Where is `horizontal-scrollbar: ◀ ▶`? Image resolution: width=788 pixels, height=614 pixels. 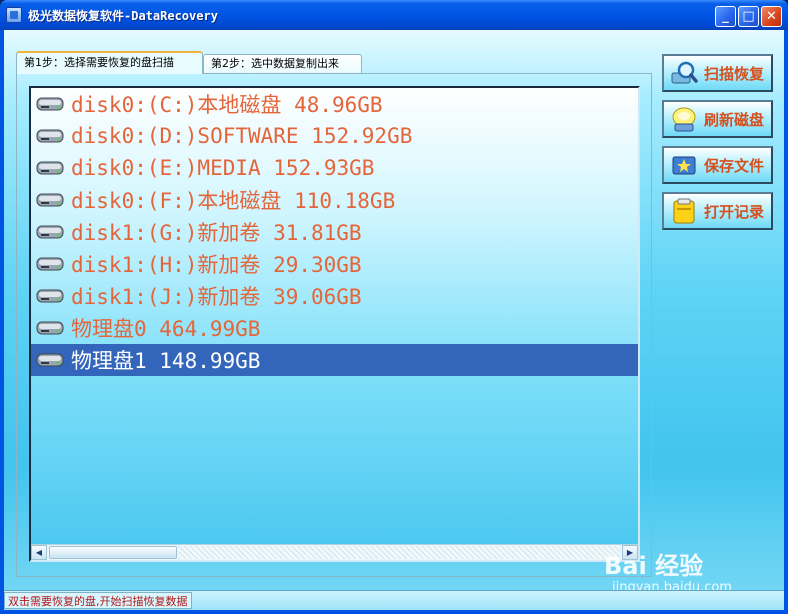 horizontal-scrollbar: ◀ ▶ is located at coordinates (334, 552).